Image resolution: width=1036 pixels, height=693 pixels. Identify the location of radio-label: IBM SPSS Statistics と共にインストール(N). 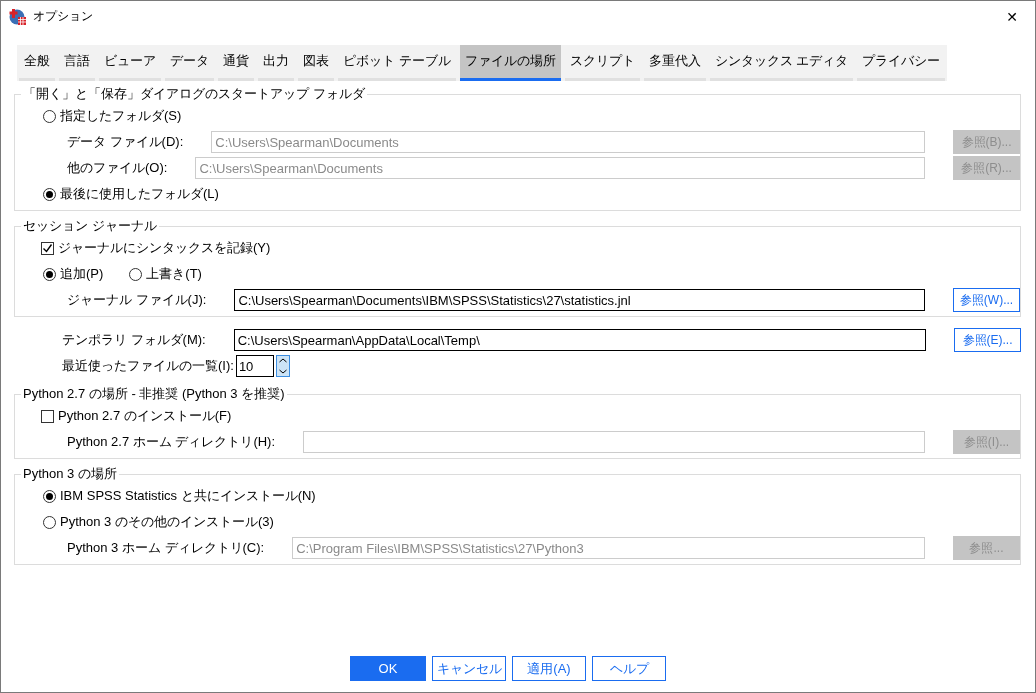
(188, 496).